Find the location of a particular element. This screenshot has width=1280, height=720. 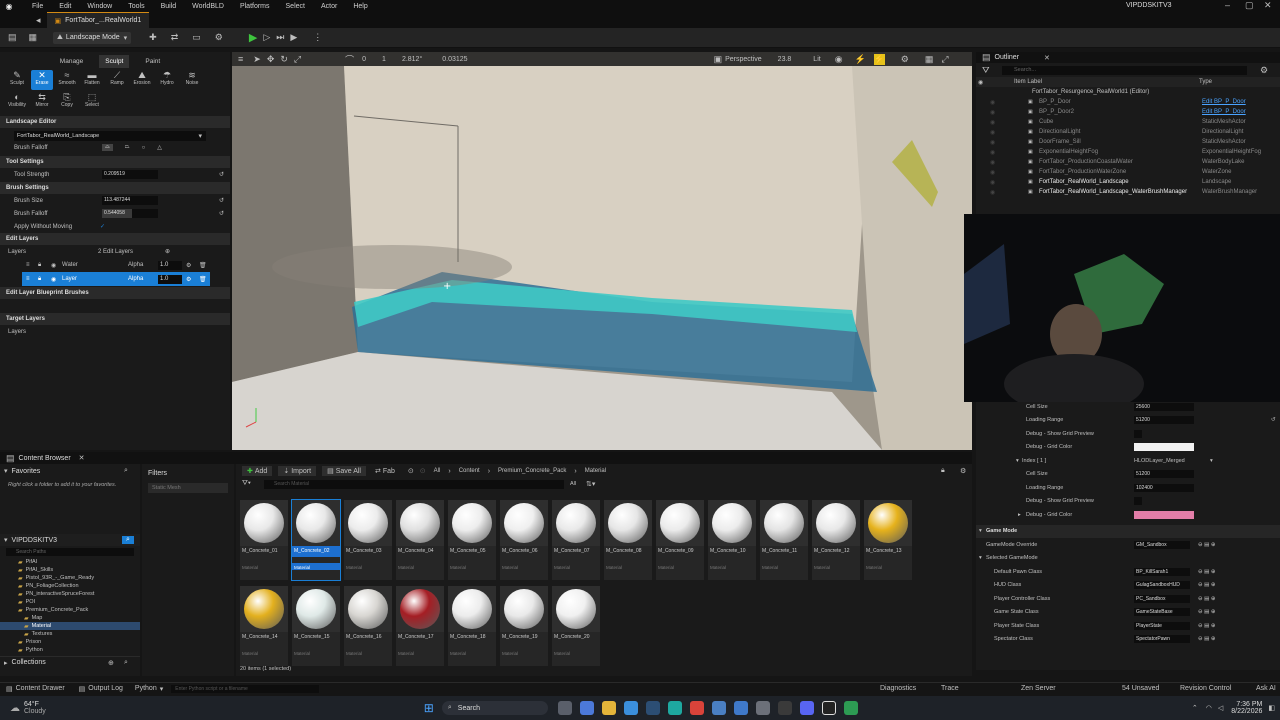

folder-item: ▰ PN_FoliageCollection is located at coordinates (70, 586).